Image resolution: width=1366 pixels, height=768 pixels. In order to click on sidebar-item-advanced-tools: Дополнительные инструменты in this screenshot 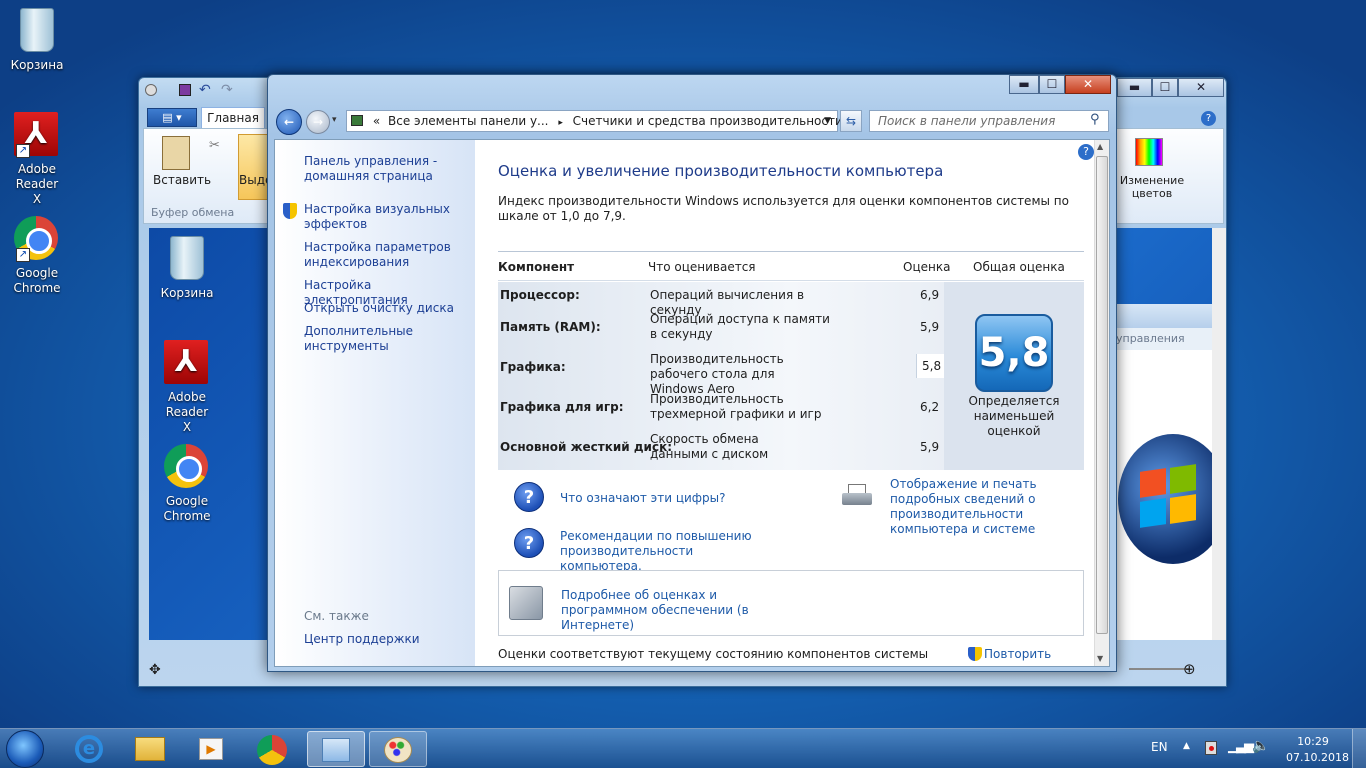, I will do `click(364, 339)`.